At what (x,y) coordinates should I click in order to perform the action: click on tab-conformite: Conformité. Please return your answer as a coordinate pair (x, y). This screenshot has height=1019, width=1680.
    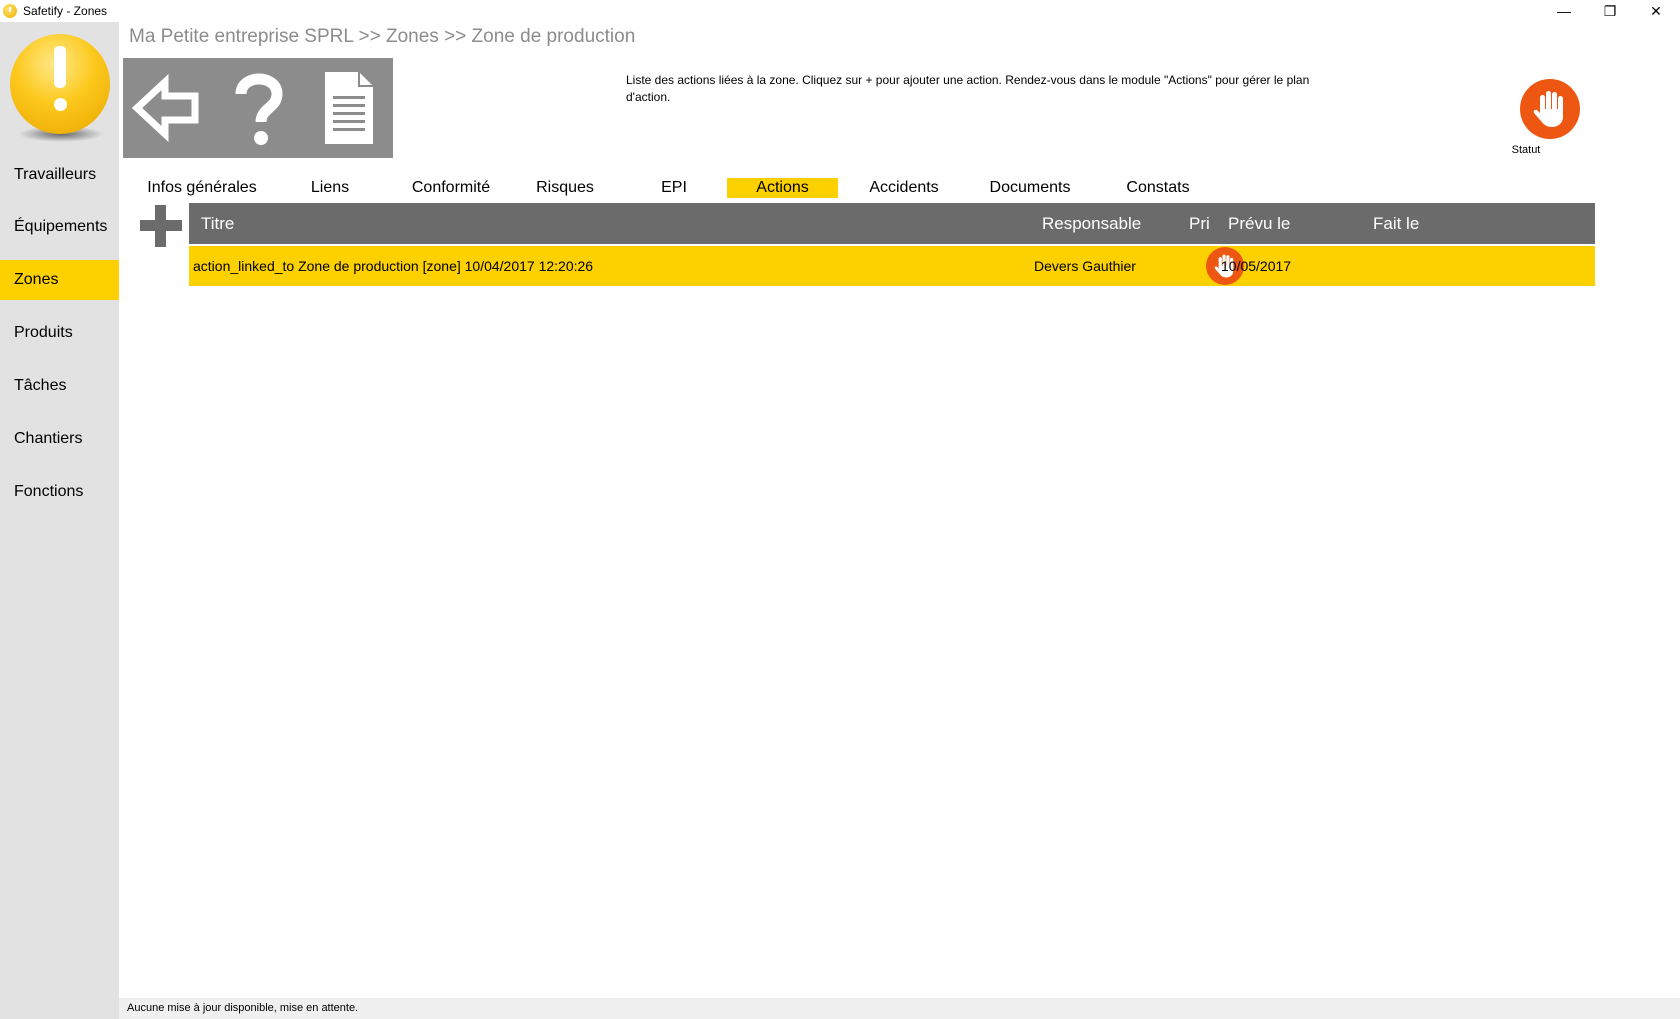
    Looking at the image, I should click on (451, 188).